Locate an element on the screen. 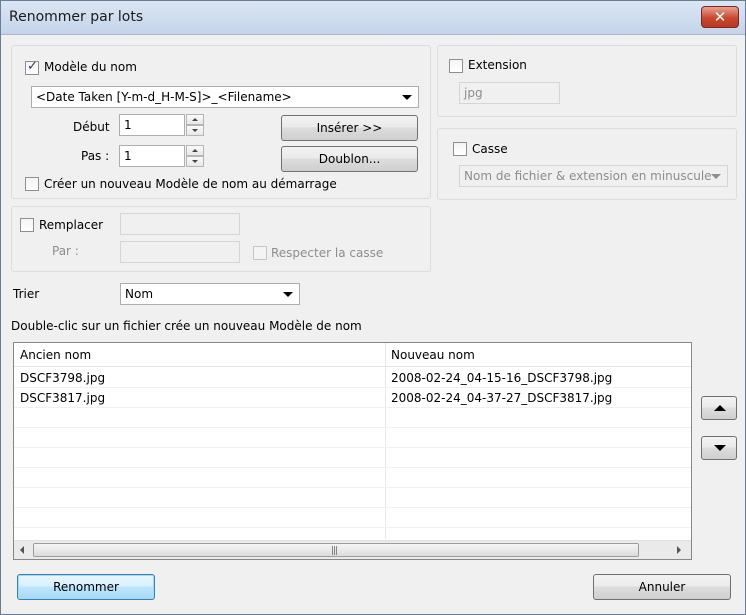  scroll-right-icon is located at coordinates (679, 550).